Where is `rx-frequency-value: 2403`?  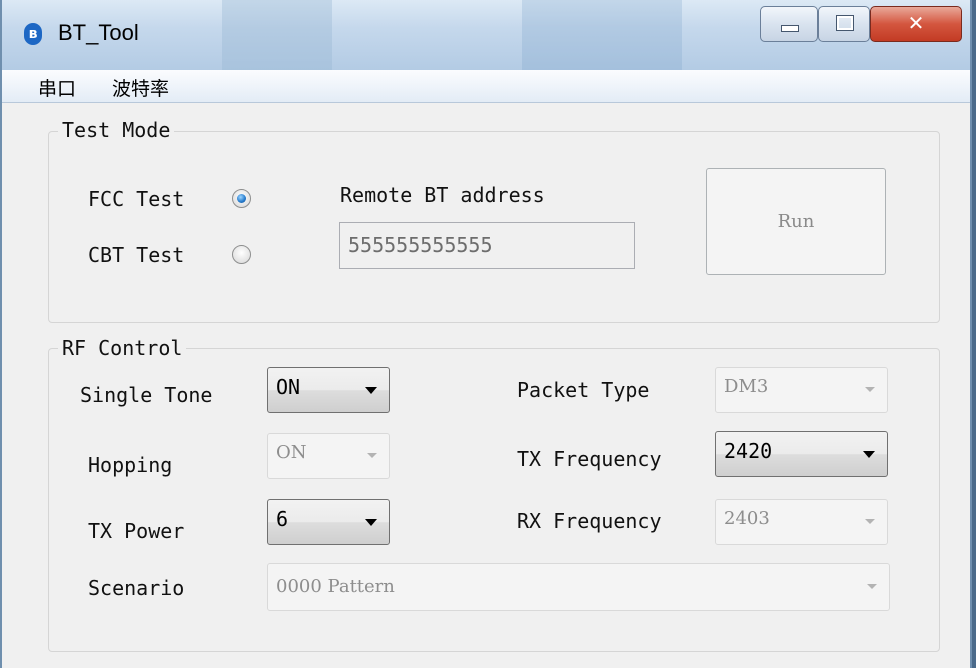
rx-frequency-value: 2403 is located at coordinates (747, 518).